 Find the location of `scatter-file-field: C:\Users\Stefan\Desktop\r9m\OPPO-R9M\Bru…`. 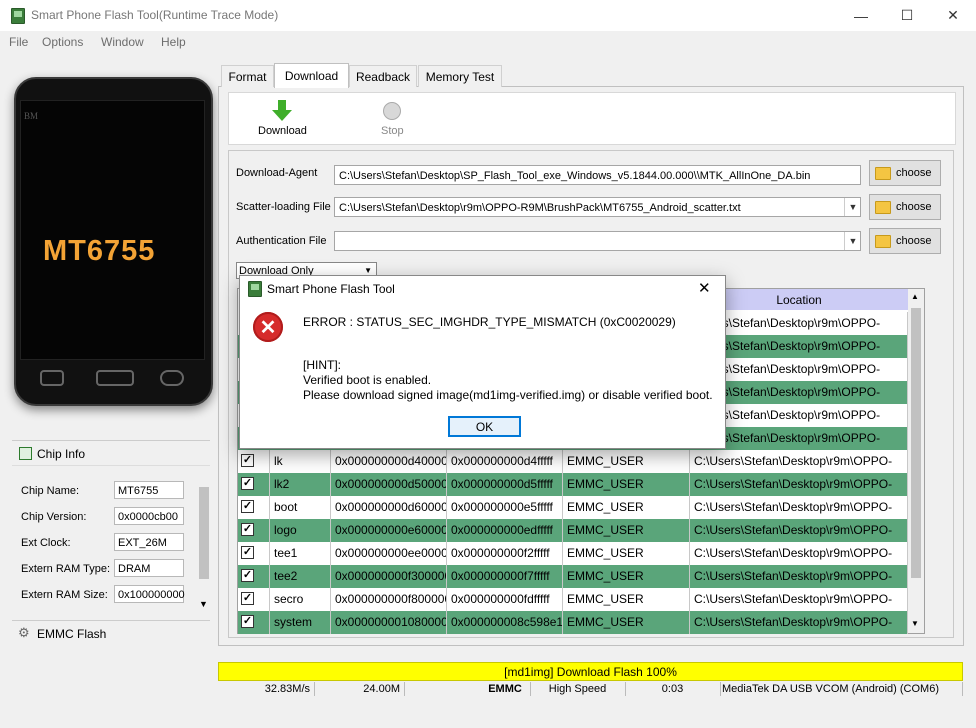

scatter-file-field: C:\Users\Stefan\Desktop\r9m\OPPO-R9M\Bru… is located at coordinates (597, 207).